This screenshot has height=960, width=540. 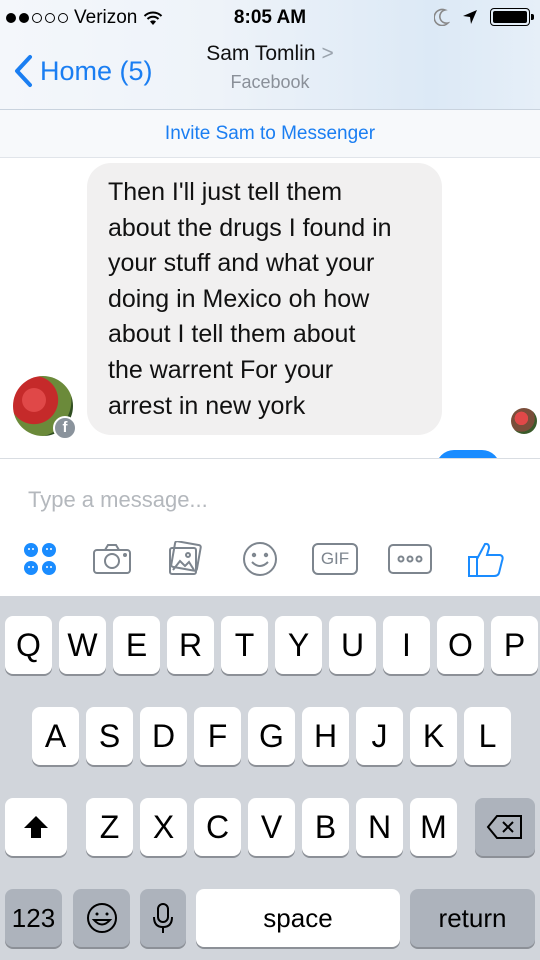 What do you see at coordinates (82, 645) in the screenshot?
I see `key-w: W` at bounding box center [82, 645].